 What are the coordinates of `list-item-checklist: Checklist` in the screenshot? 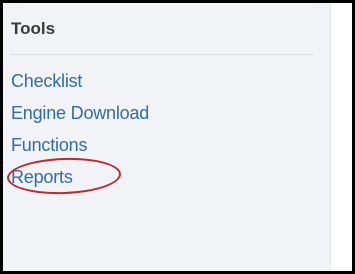 It's located at (76, 83).